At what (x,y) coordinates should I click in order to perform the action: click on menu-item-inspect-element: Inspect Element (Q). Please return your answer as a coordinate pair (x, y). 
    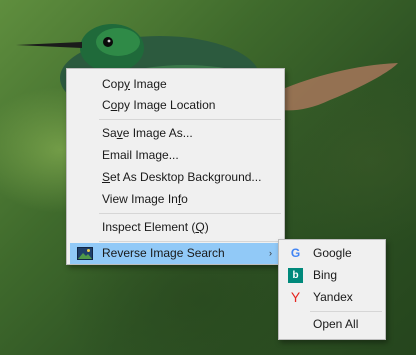
    Looking at the image, I should click on (176, 227).